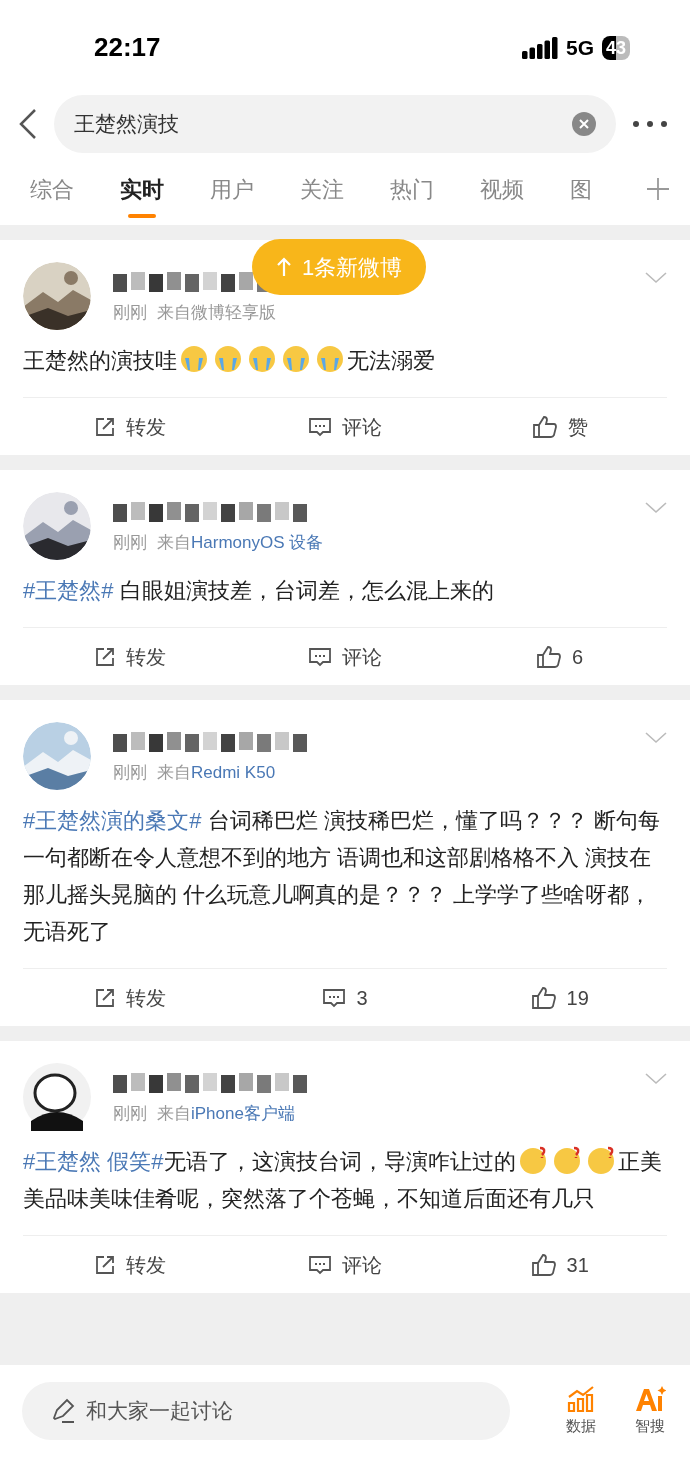 The image size is (690, 1457). What do you see at coordinates (226, 1114) in the screenshot?
I see `post-source: 来自 iPhone客户端` at bounding box center [226, 1114].